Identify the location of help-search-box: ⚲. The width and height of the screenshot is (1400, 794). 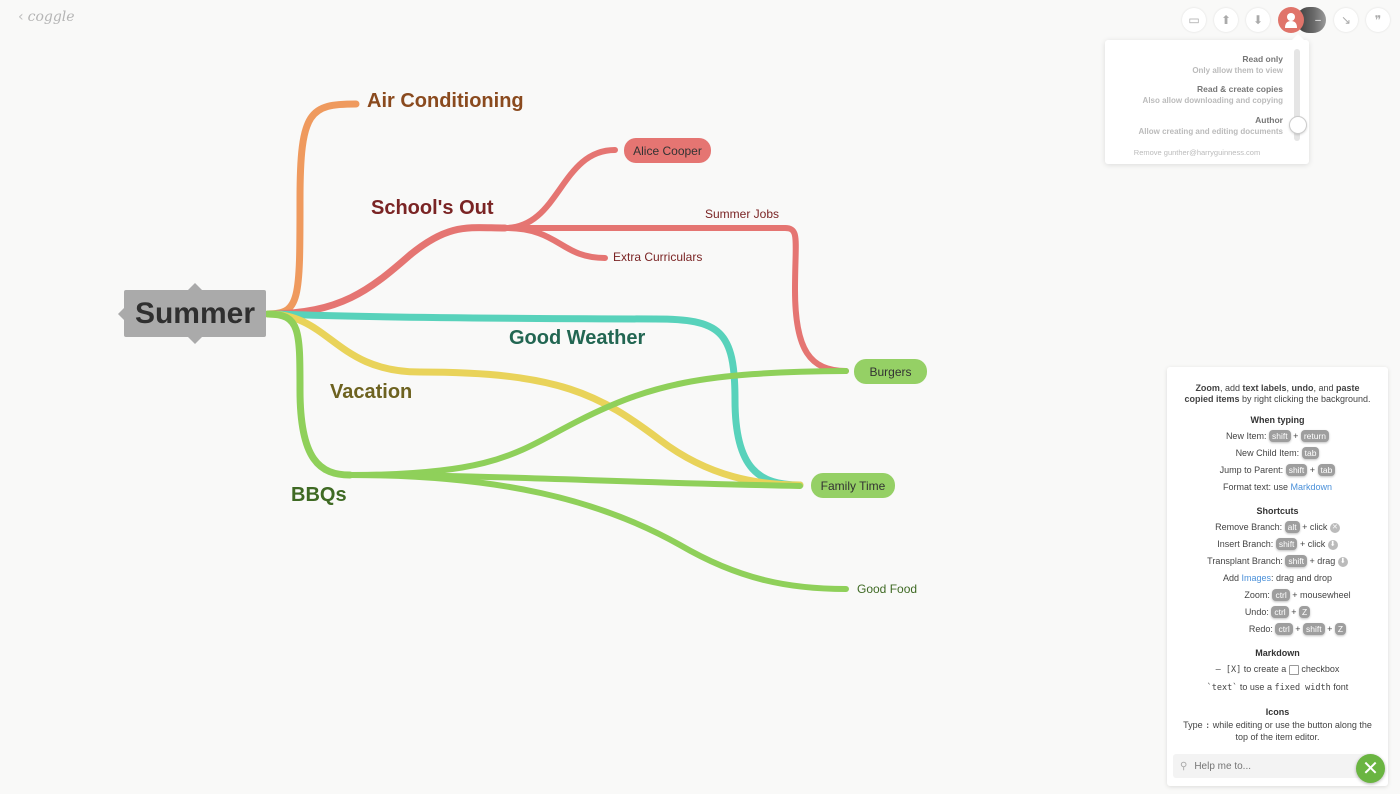
(1273, 766).